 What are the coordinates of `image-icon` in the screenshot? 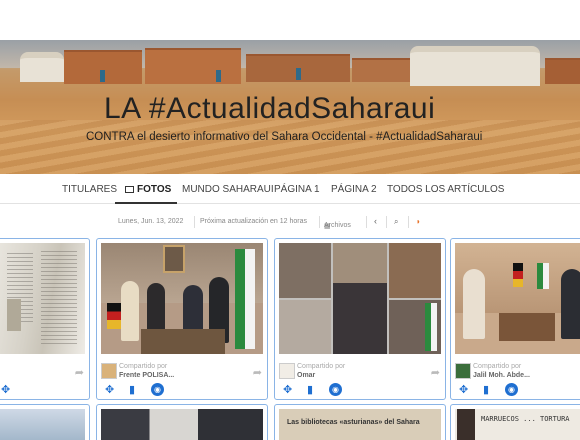 It's located at (129, 189).